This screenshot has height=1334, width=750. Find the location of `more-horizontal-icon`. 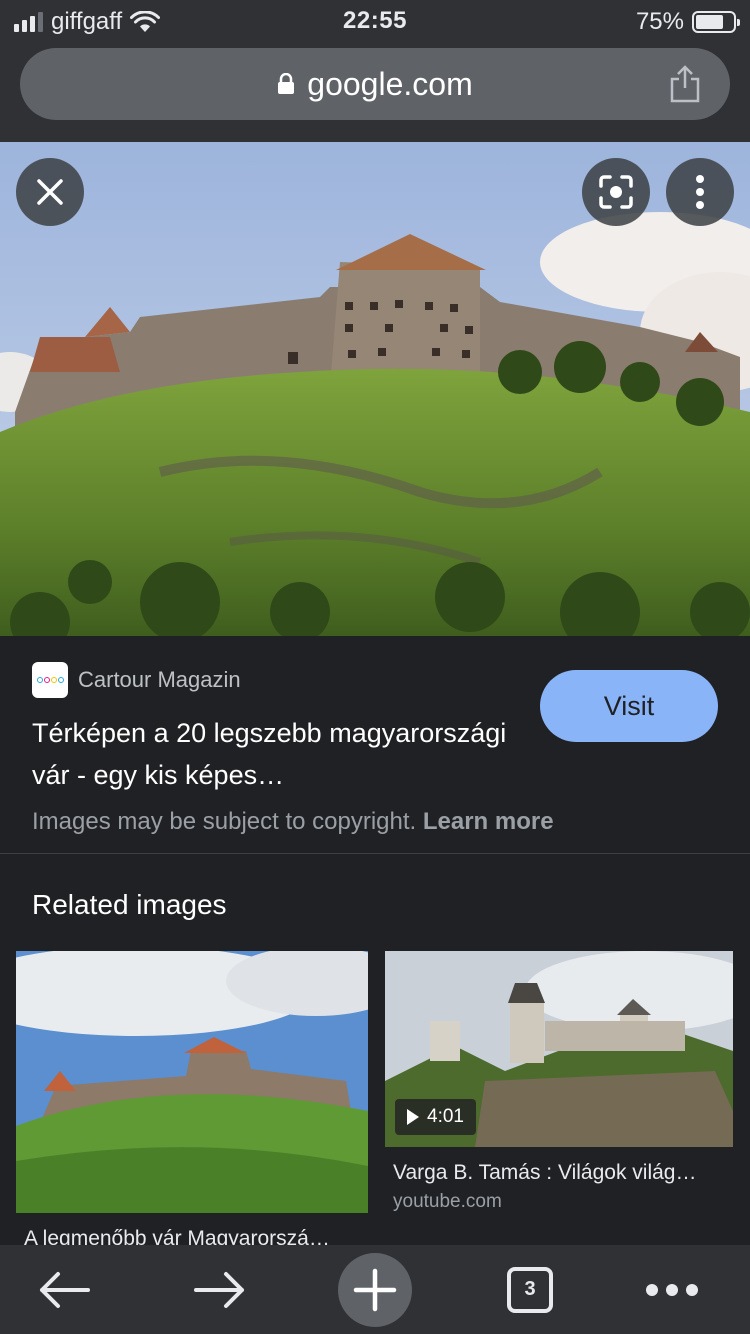

more-horizontal-icon is located at coordinates (672, 1289).